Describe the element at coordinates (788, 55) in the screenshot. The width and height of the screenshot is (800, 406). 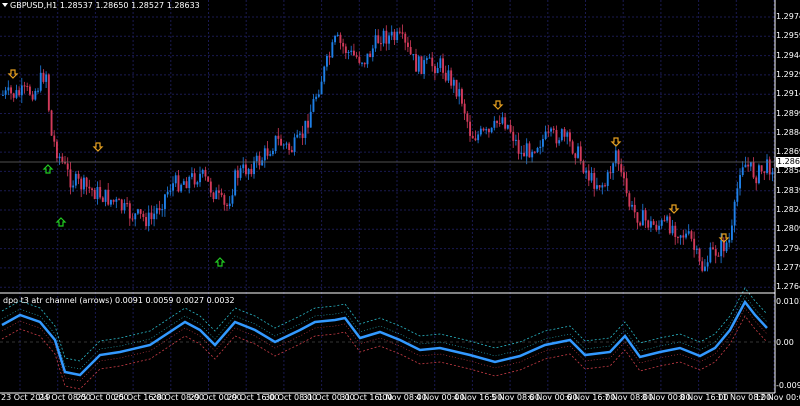
I see `price-tick-label: 1.29440` at that location.